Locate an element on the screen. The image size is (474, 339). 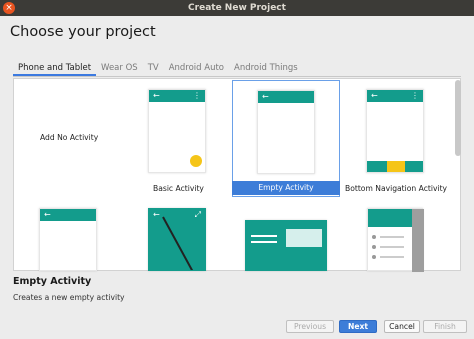
finish-button: Finish is located at coordinates (445, 326).